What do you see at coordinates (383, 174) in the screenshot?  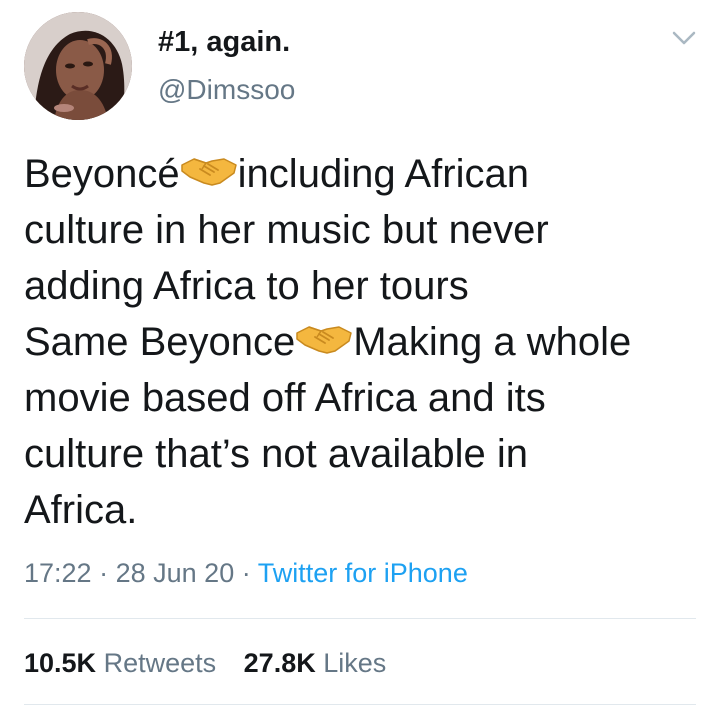 I see `tweet-line-text: including African` at bounding box center [383, 174].